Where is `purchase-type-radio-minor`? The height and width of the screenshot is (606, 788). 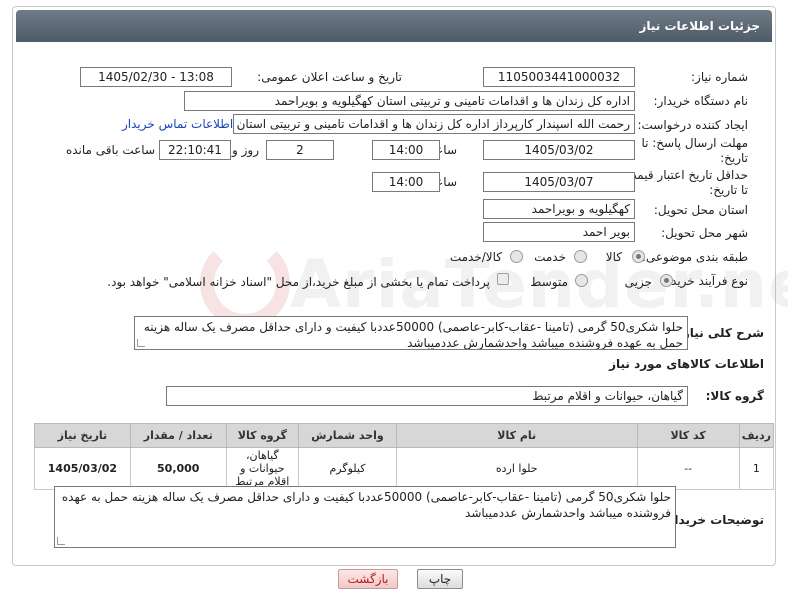 purchase-type-radio-minor is located at coordinates (666, 280).